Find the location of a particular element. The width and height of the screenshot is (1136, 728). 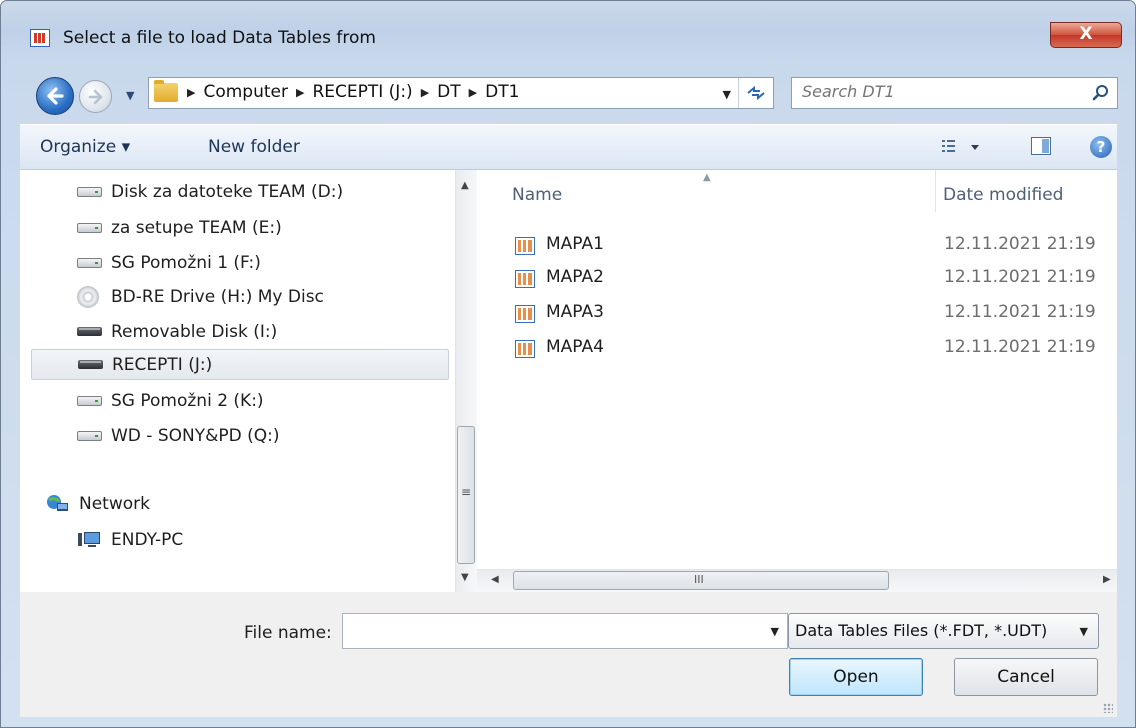

navigation-scrollbar: ▲ ≡ ▼ is located at coordinates (466, 381).